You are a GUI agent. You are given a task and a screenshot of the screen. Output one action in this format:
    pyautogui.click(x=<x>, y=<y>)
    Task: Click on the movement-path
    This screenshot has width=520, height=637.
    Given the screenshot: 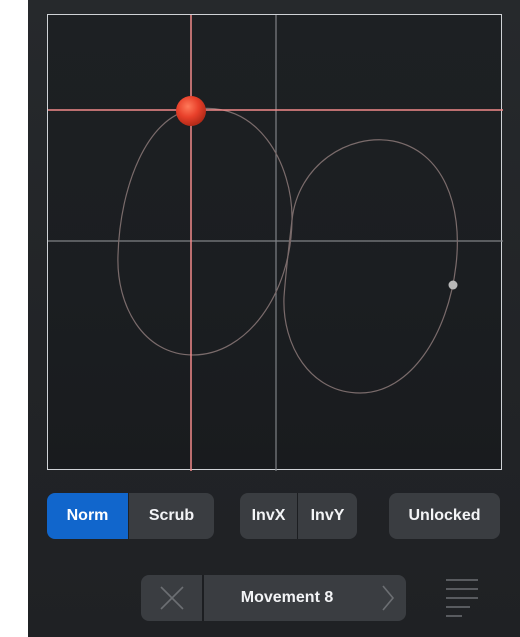 What is the action you would take?
    pyautogui.click(x=205, y=231)
    